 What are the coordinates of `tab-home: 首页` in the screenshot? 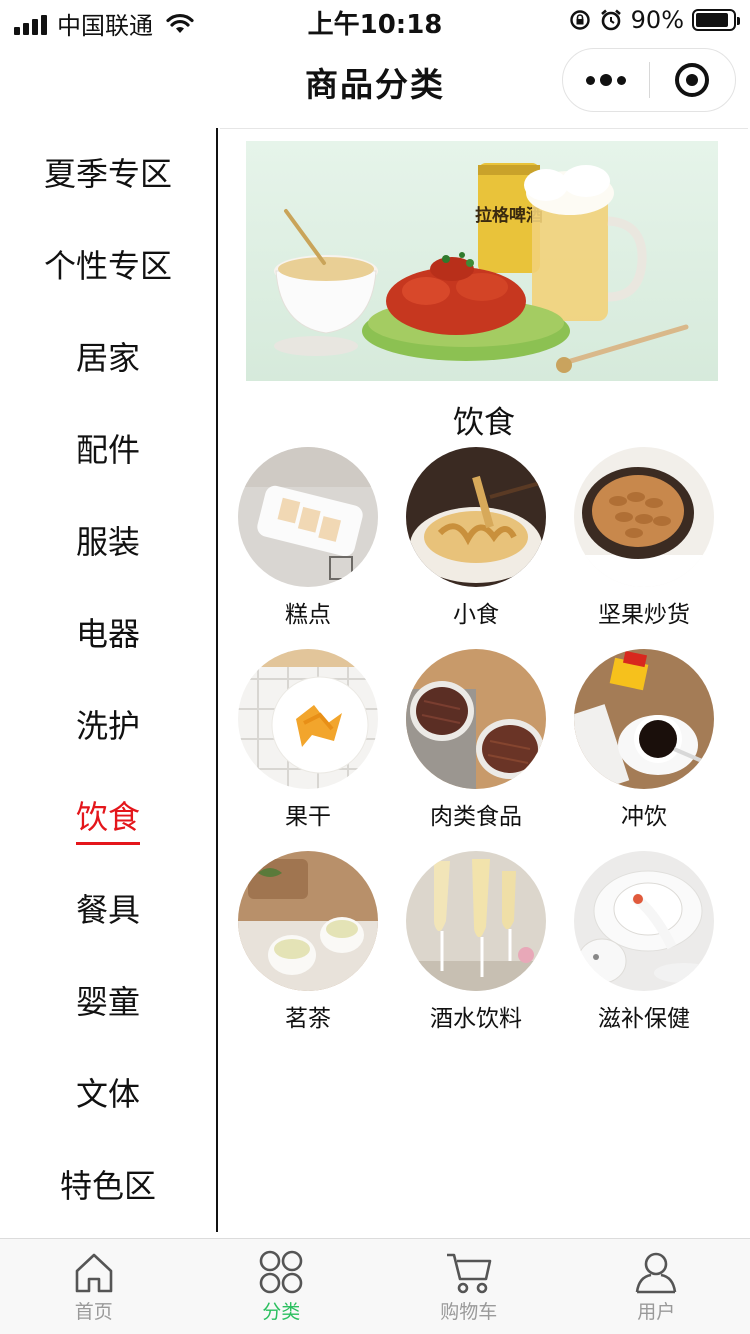 It's located at (94, 1286).